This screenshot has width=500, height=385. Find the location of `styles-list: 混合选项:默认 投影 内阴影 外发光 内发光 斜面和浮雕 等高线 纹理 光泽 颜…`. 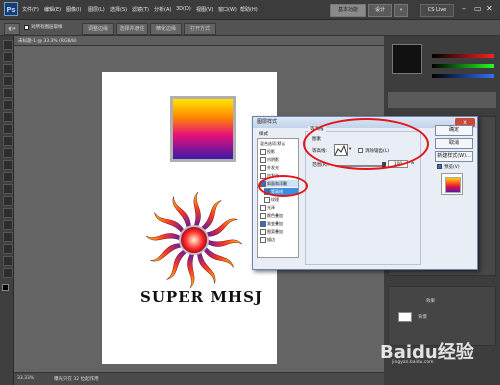

styles-list: 混合选项:默认 投影 内阴影 外发光 内发光 斜面和浮雕 等高线 纹理 光泽 颜… is located at coordinates (278, 198).